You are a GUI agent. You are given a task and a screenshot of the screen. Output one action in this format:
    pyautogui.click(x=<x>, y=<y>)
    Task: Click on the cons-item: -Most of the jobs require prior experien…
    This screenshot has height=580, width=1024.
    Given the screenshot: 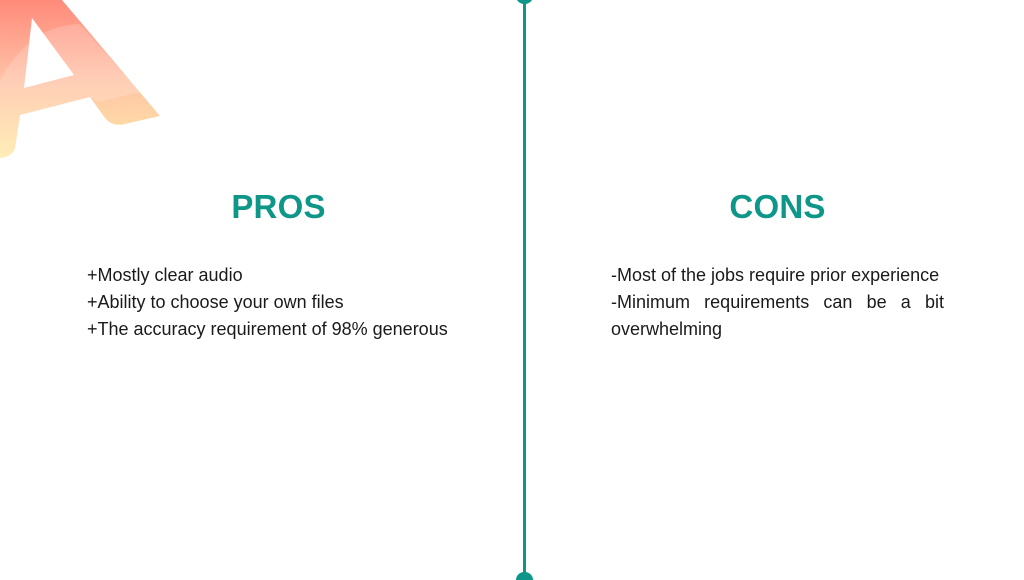 What is the action you would take?
    pyautogui.click(x=775, y=275)
    